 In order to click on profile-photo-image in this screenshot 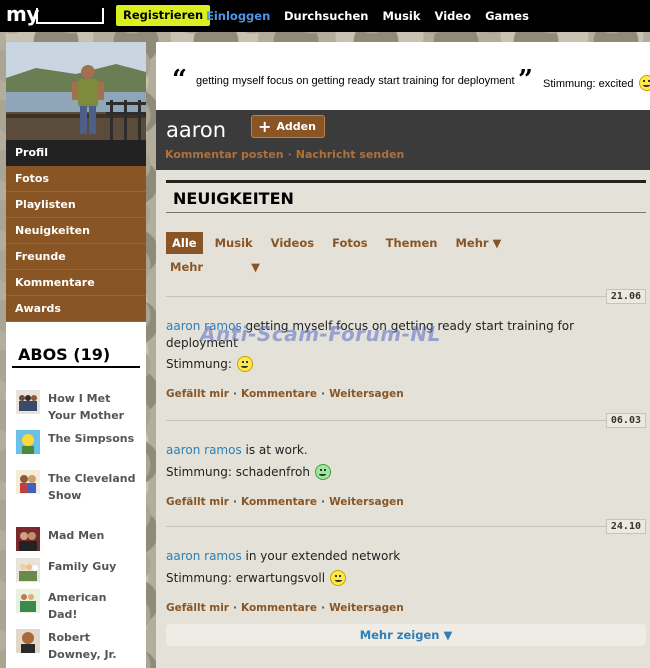, I will do `click(76, 91)`.